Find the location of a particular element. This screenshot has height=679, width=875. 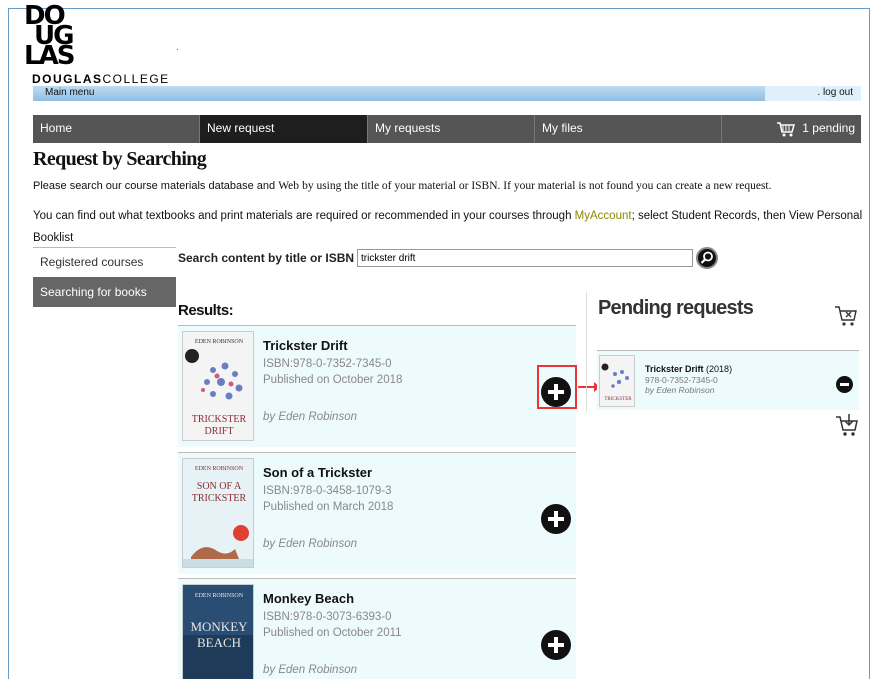

book-title: Trickster Drift is located at coordinates (305, 345).